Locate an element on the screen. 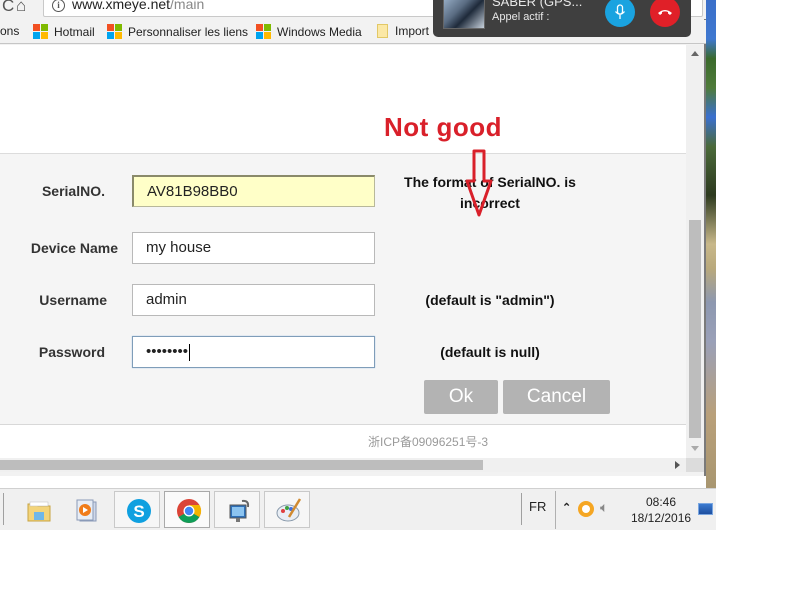  horizontal-scroll-thumb is located at coordinates (241, 465).